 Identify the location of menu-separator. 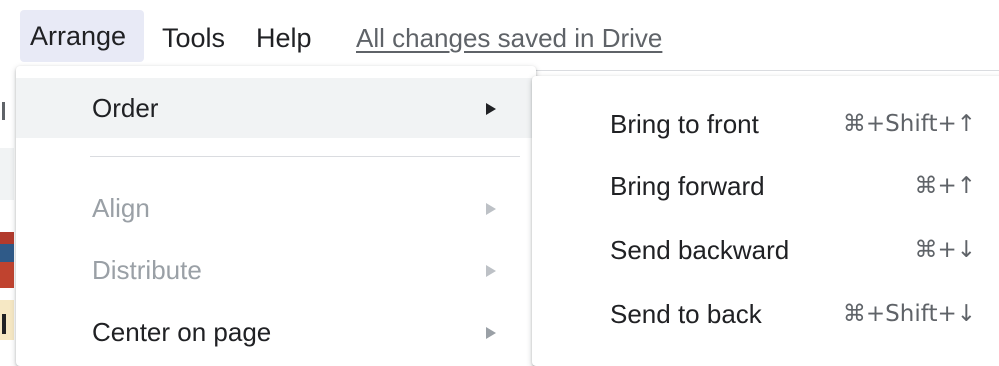
(305, 156).